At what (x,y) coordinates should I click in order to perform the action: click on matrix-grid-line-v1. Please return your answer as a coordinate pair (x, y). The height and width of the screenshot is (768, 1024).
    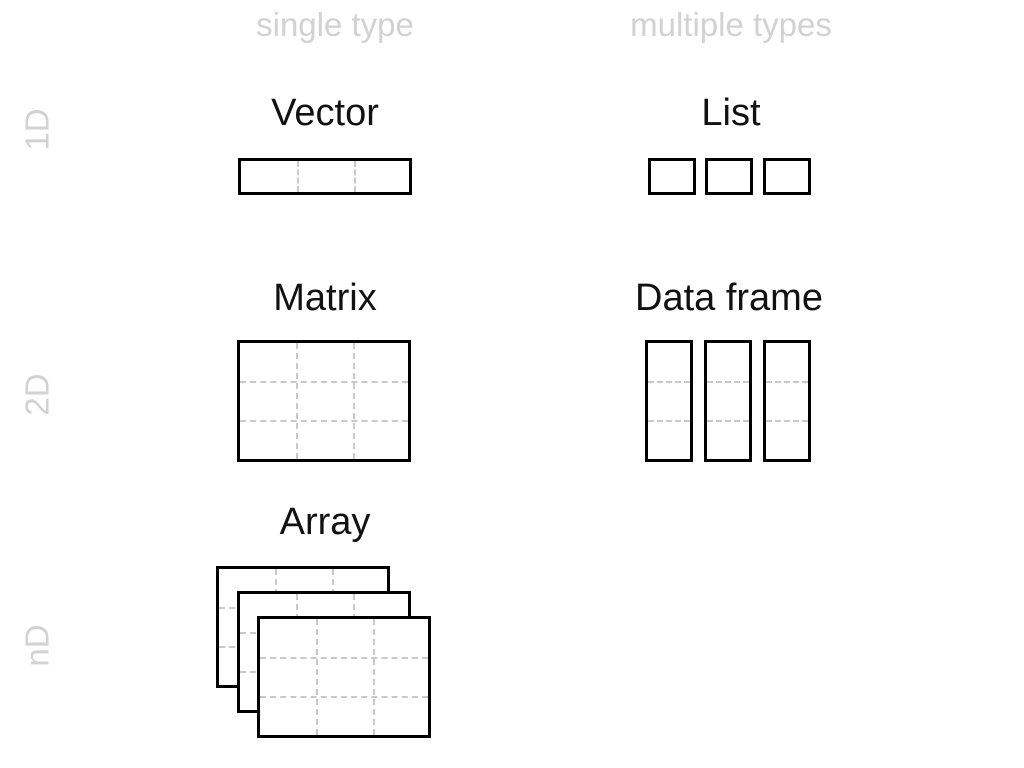
    Looking at the image, I should click on (297, 401).